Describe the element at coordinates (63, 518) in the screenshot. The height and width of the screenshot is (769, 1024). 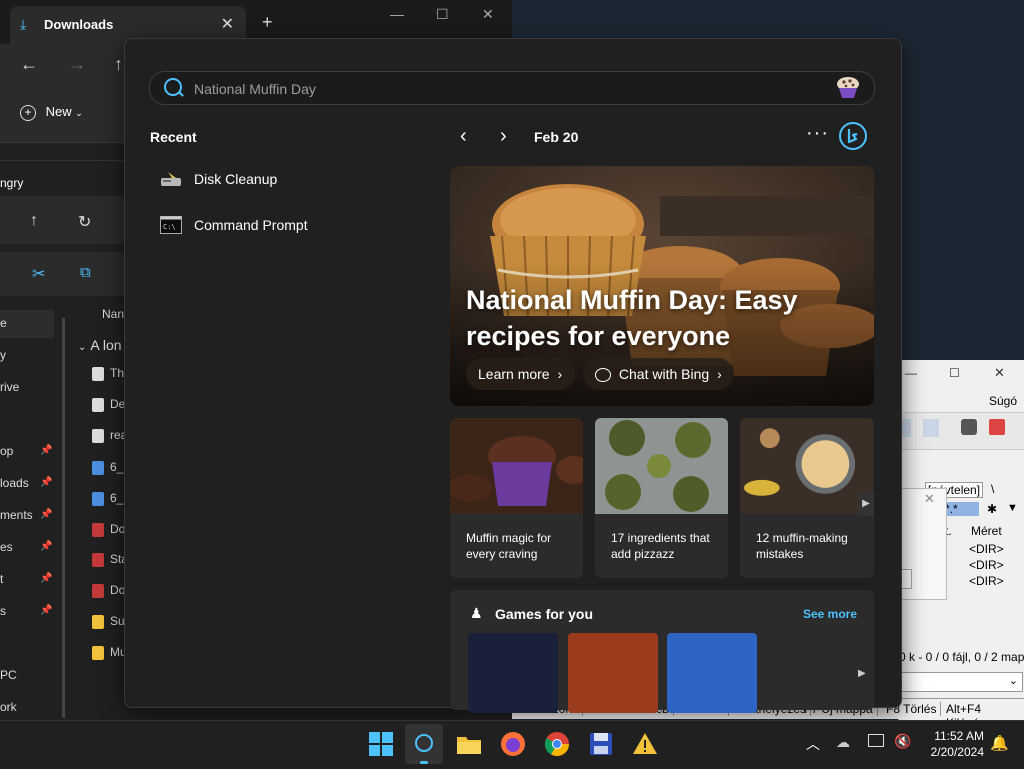
I see `sidebar-scrollbar` at that location.